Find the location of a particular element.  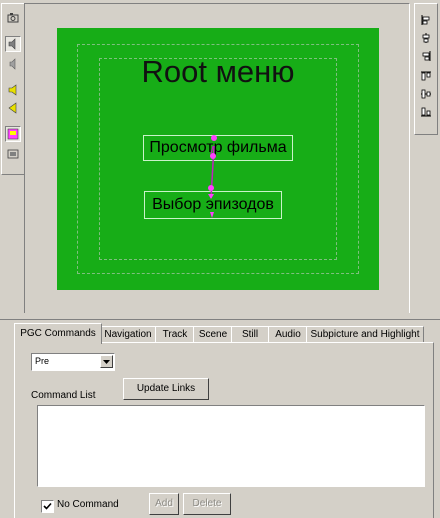

left-toolbar is located at coordinates (13, 89).